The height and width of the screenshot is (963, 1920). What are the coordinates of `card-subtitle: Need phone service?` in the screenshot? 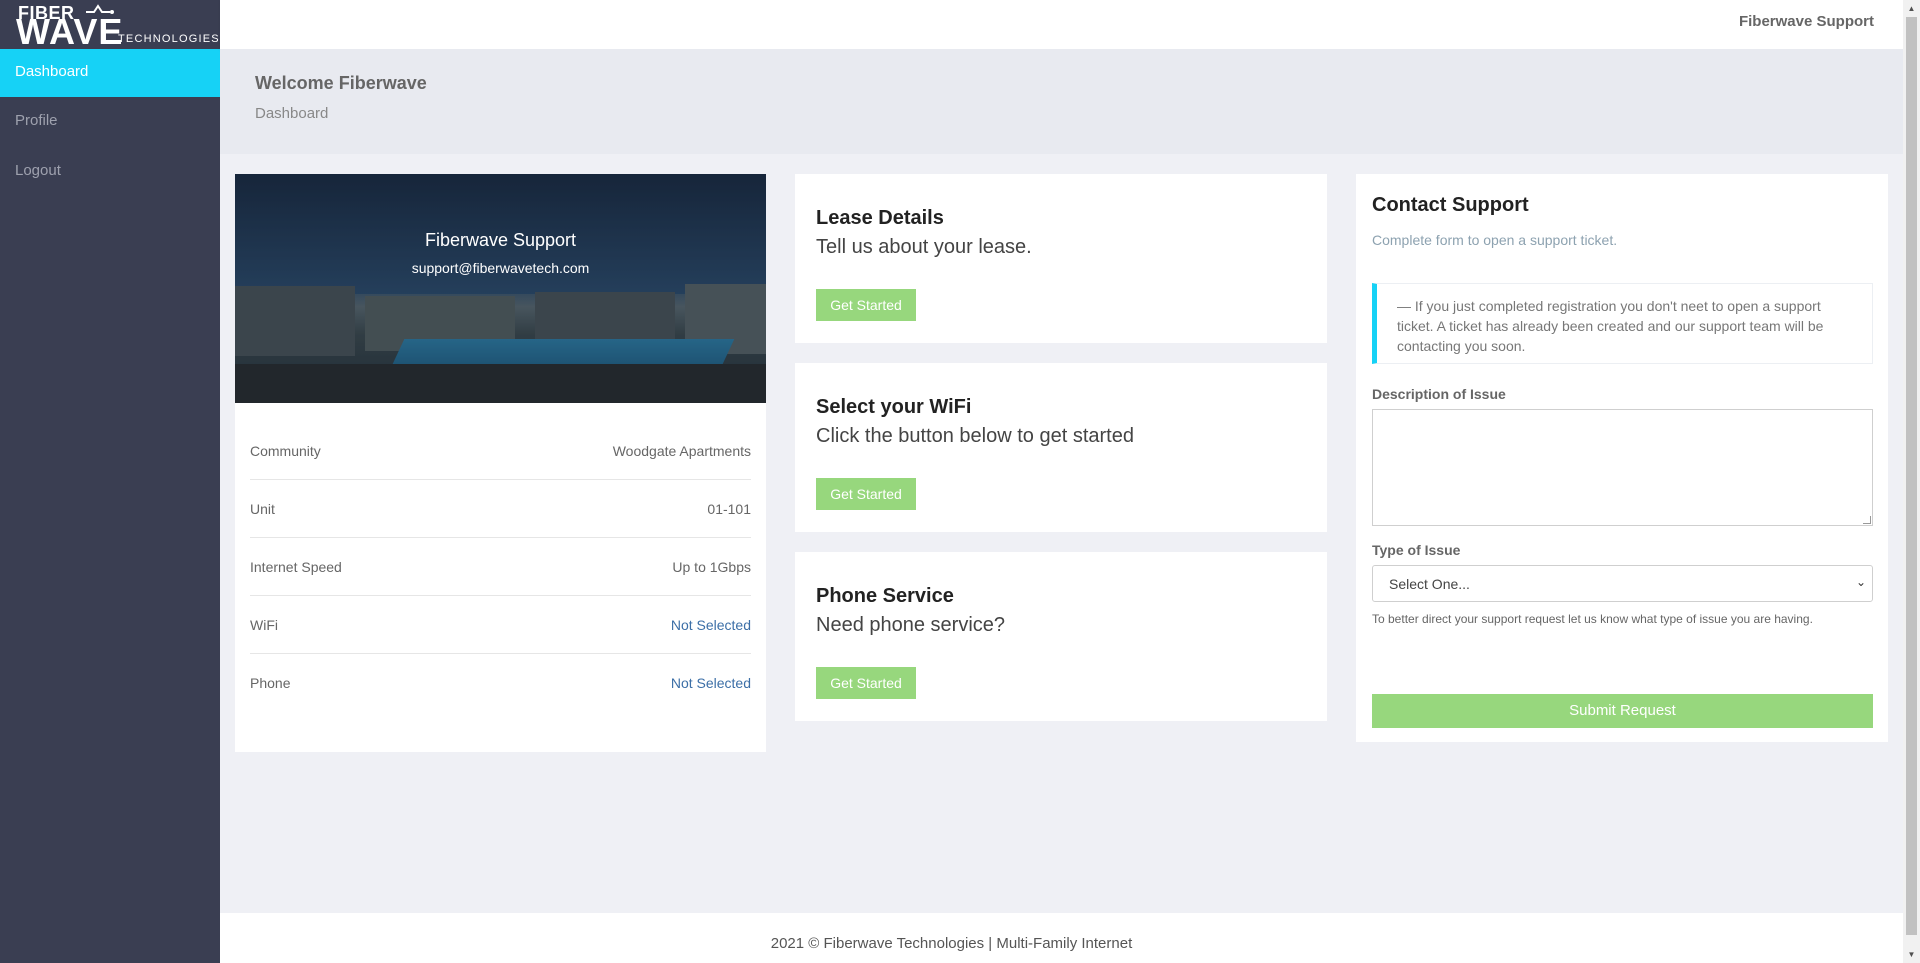 It's located at (911, 625).